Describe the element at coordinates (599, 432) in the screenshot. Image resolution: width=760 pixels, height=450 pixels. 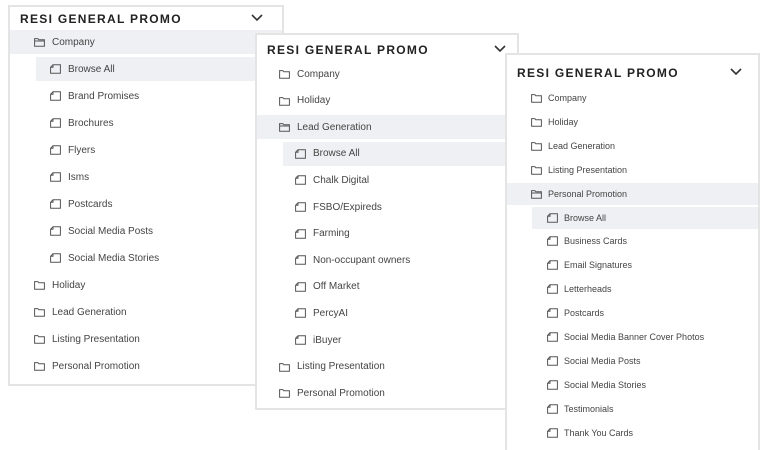
I see `item-label: Thank You Cards` at that location.